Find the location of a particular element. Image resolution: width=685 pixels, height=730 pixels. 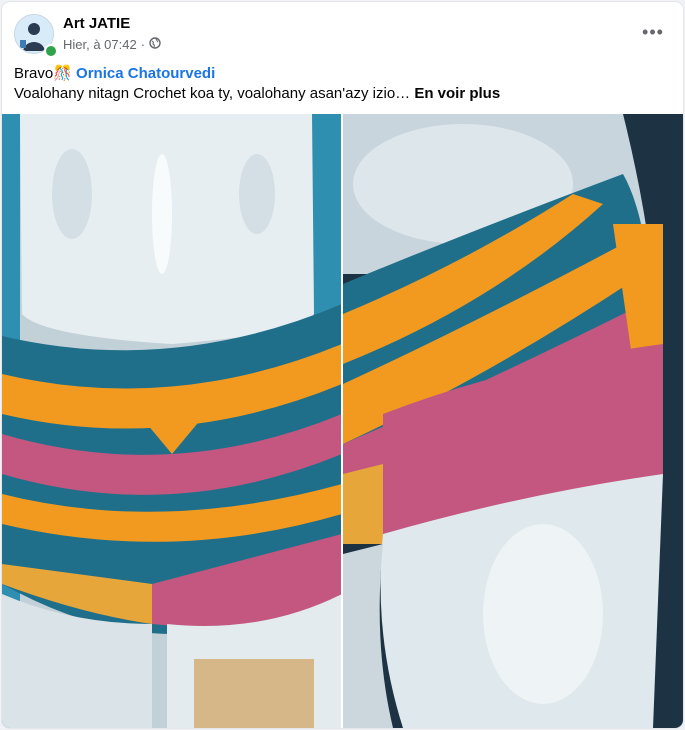

post-header: Art JATIE Hier, à 07:42 · ••• is located at coordinates (342, 32).